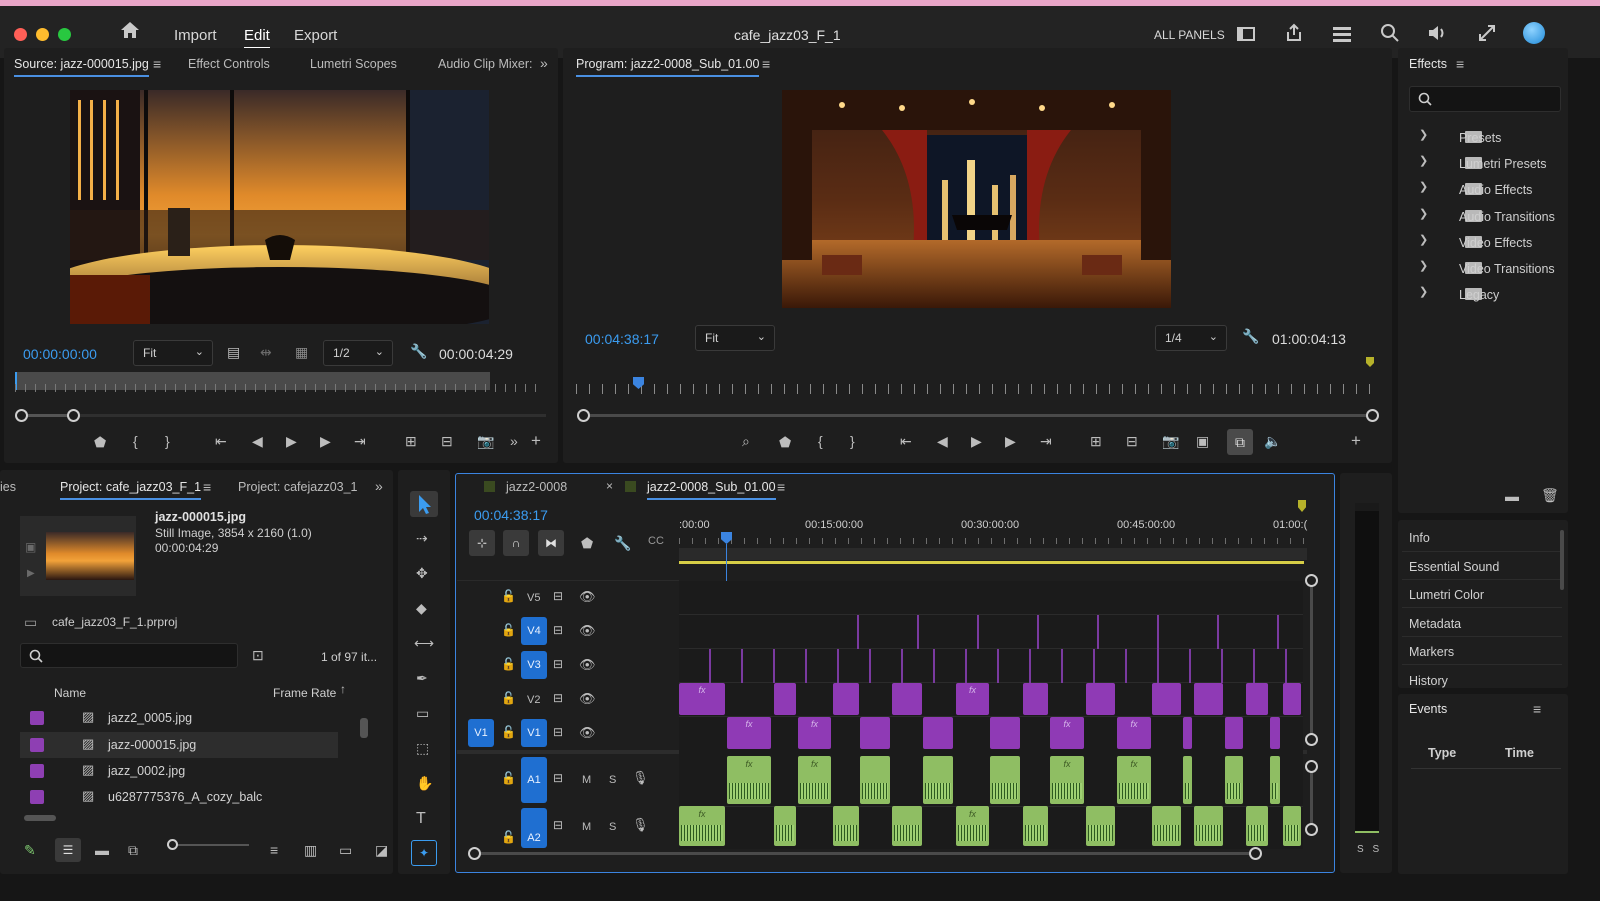 The image size is (1600, 901). What do you see at coordinates (1485, 99) in the screenshot?
I see `effects-search-input` at bounding box center [1485, 99].